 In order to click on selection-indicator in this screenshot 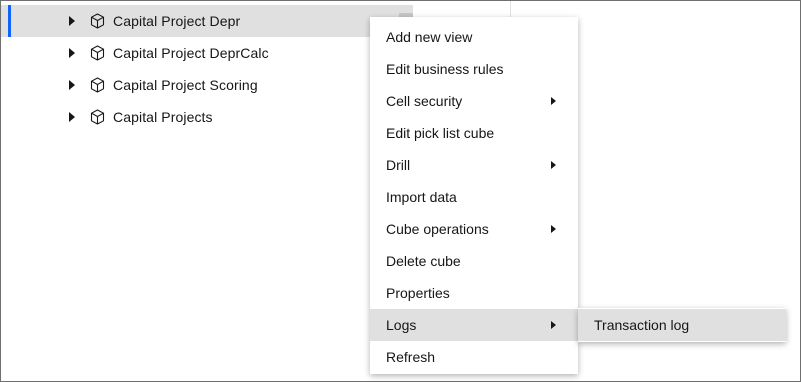, I will do `click(9, 21)`.